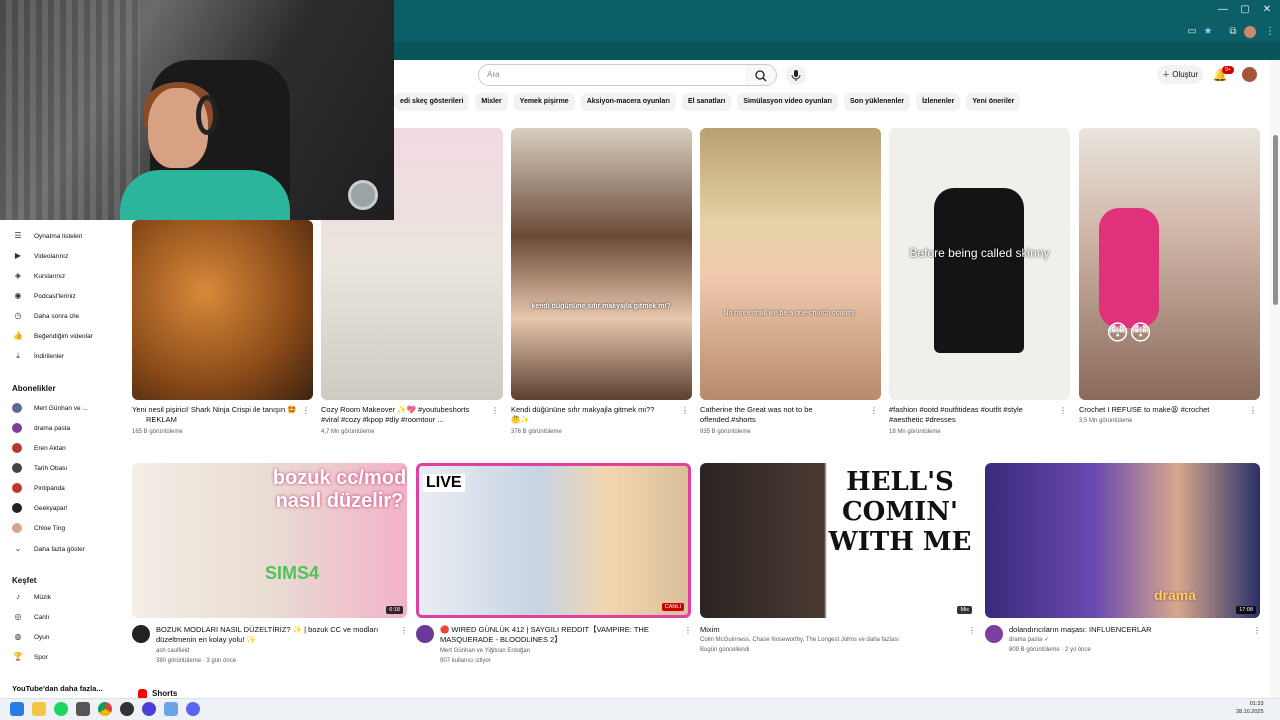 Image resolution: width=1280 pixels, height=720 pixels. Describe the element at coordinates (1245, 10) in the screenshot. I see `maximize-icon: ▢` at that location.